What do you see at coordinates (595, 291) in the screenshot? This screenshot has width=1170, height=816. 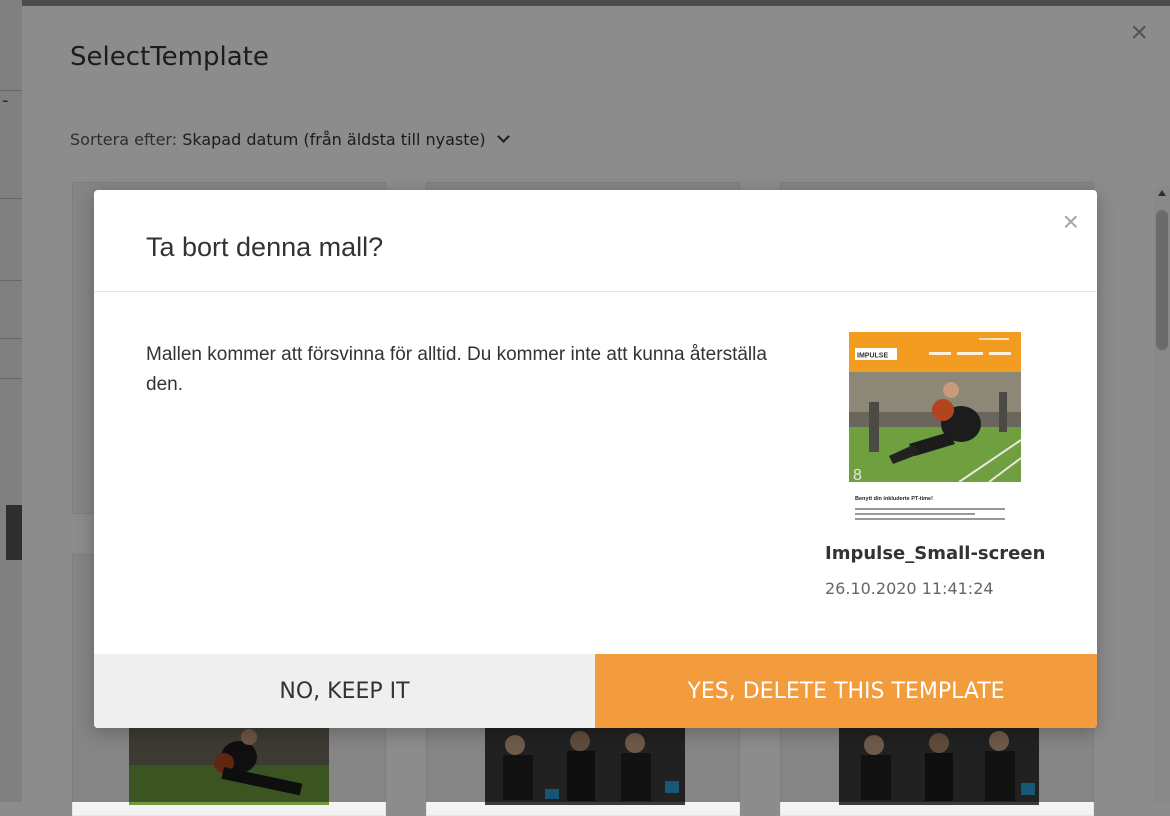 I see `dialog-divider` at bounding box center [595, 291].